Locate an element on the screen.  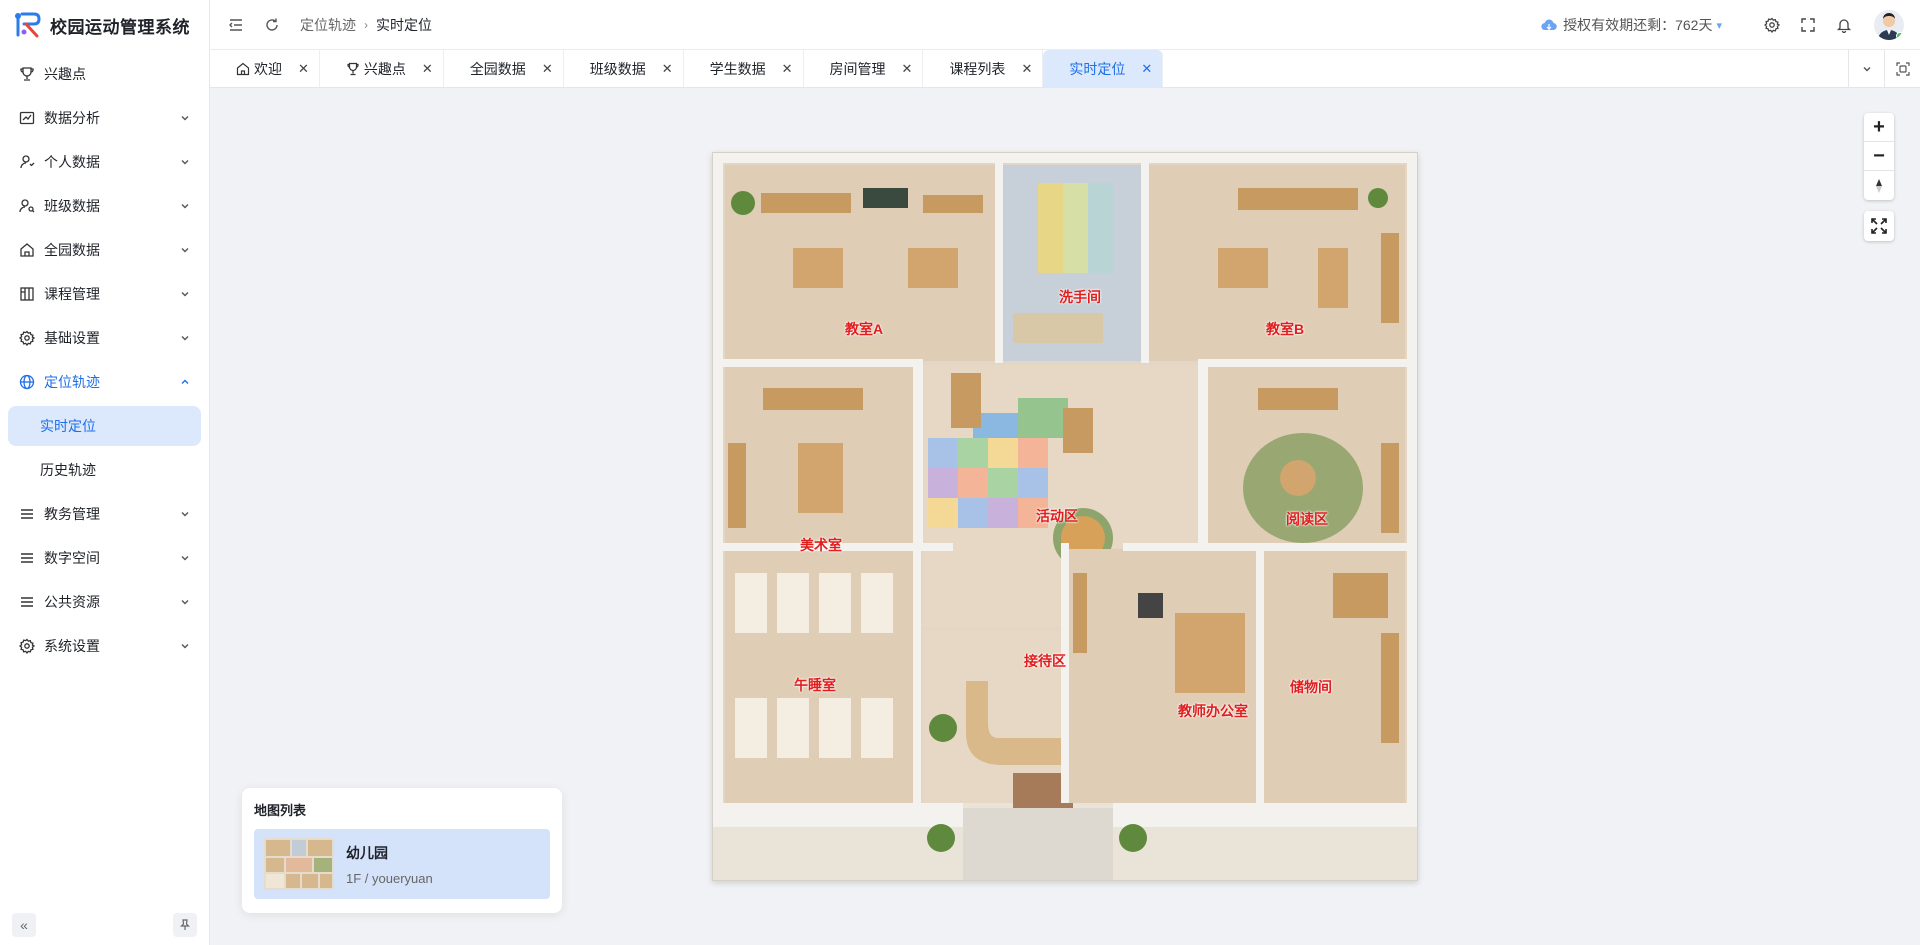
tab-welcome: 欢迎 ✕ is located at coordinates (265, 68).